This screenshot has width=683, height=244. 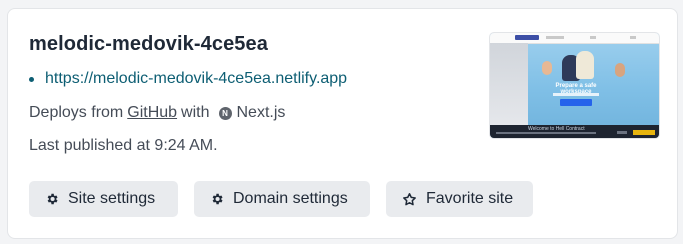 What do you see at coordinates (148, 44) in the screenshot?
I see `site-name: melodic-medovik-4ce5ea` at bounding box center [148, 44].